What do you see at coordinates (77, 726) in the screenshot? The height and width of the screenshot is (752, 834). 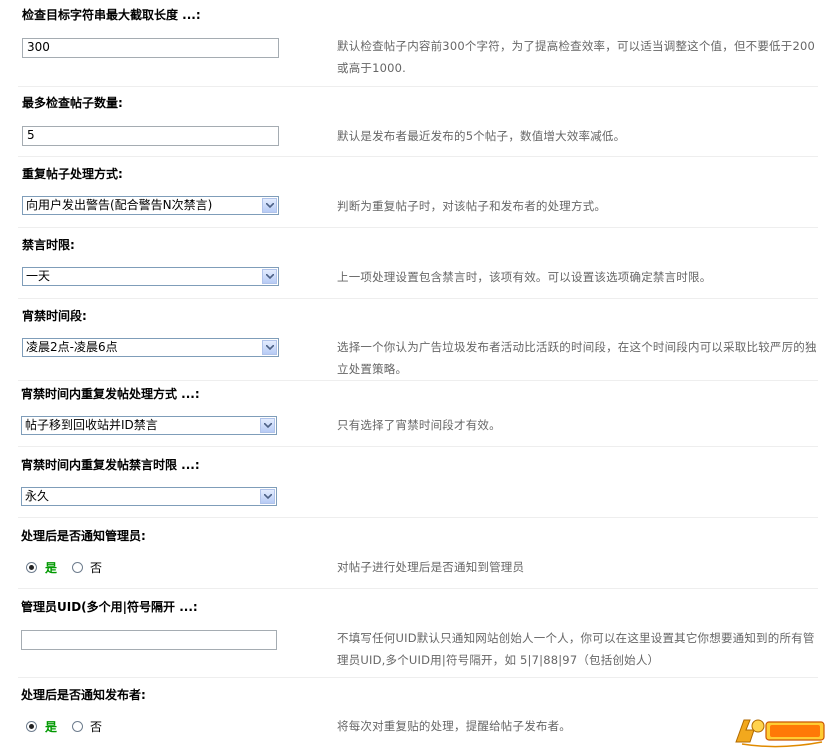 I see `notify-poster-no-radio` at bounding box center [77, 726].